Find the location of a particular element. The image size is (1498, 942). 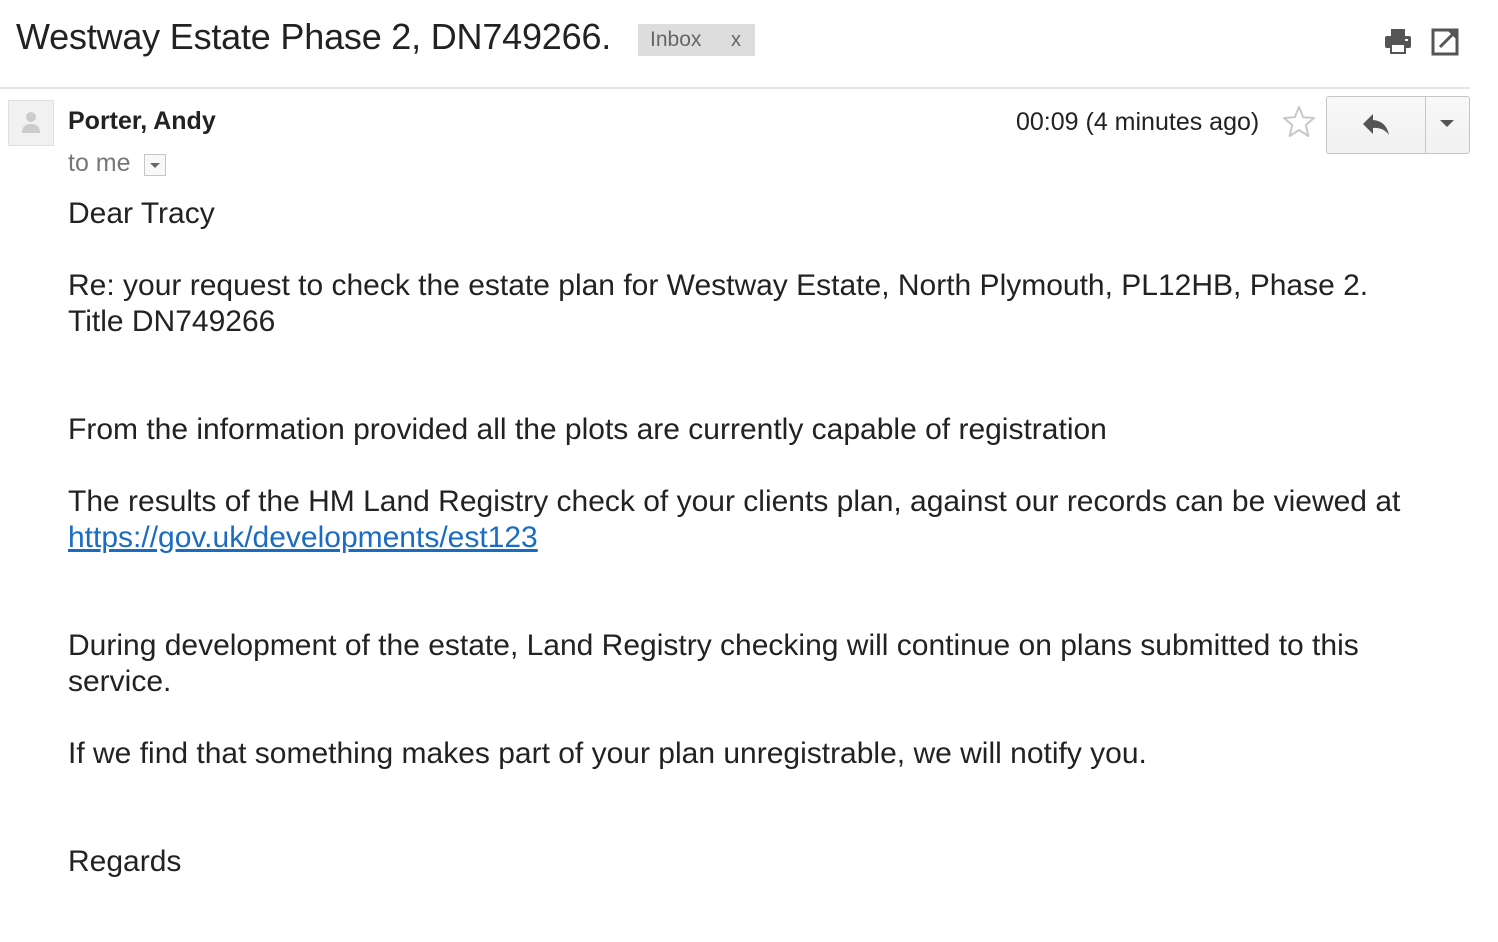

more-actions-button is located at coordinates (1447, 125).